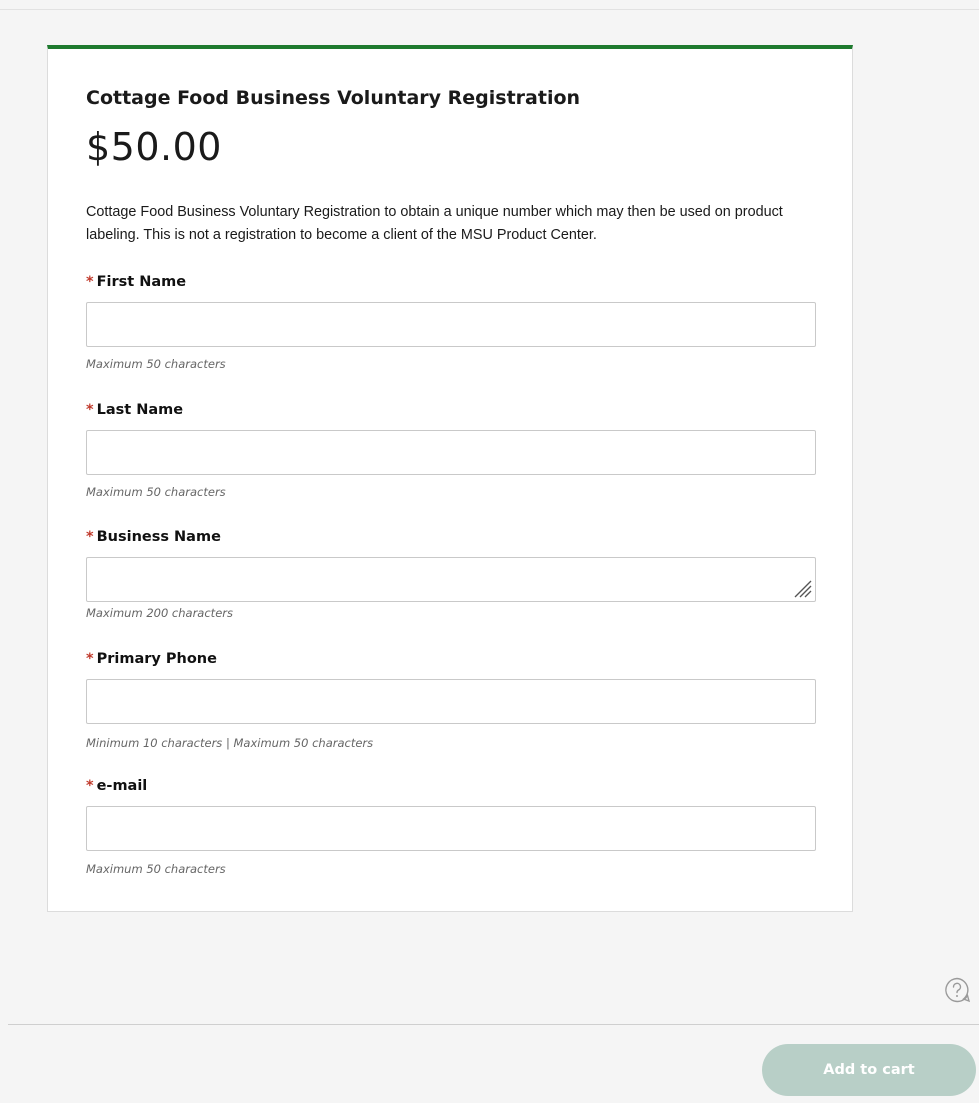 This screenshot has height=1103, width=979. Describe the element at coordinates (489, 9) in the screenshot. I see `top-divider` at that location.